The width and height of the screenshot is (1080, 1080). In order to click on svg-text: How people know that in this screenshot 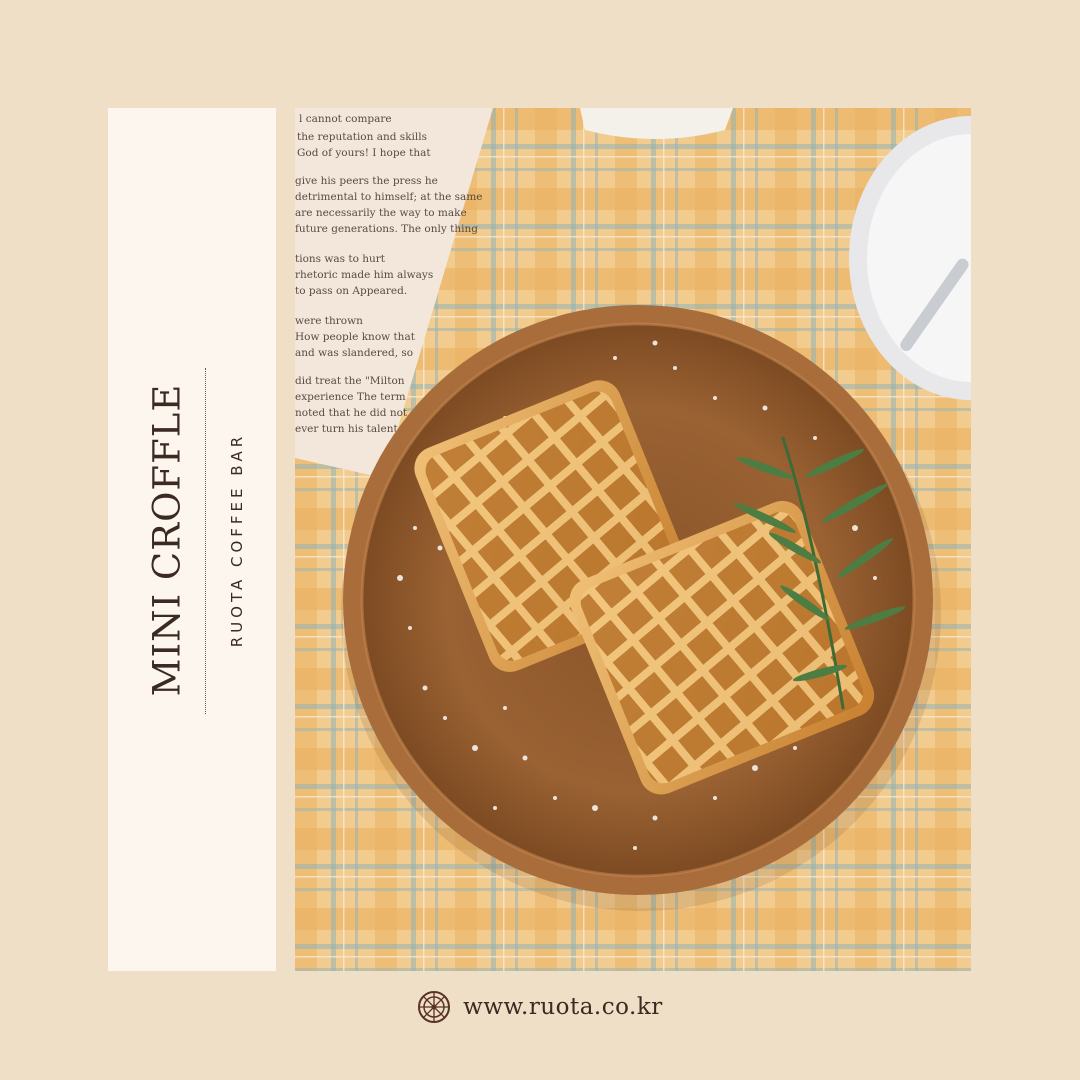, I will do `click(355, 337)`.